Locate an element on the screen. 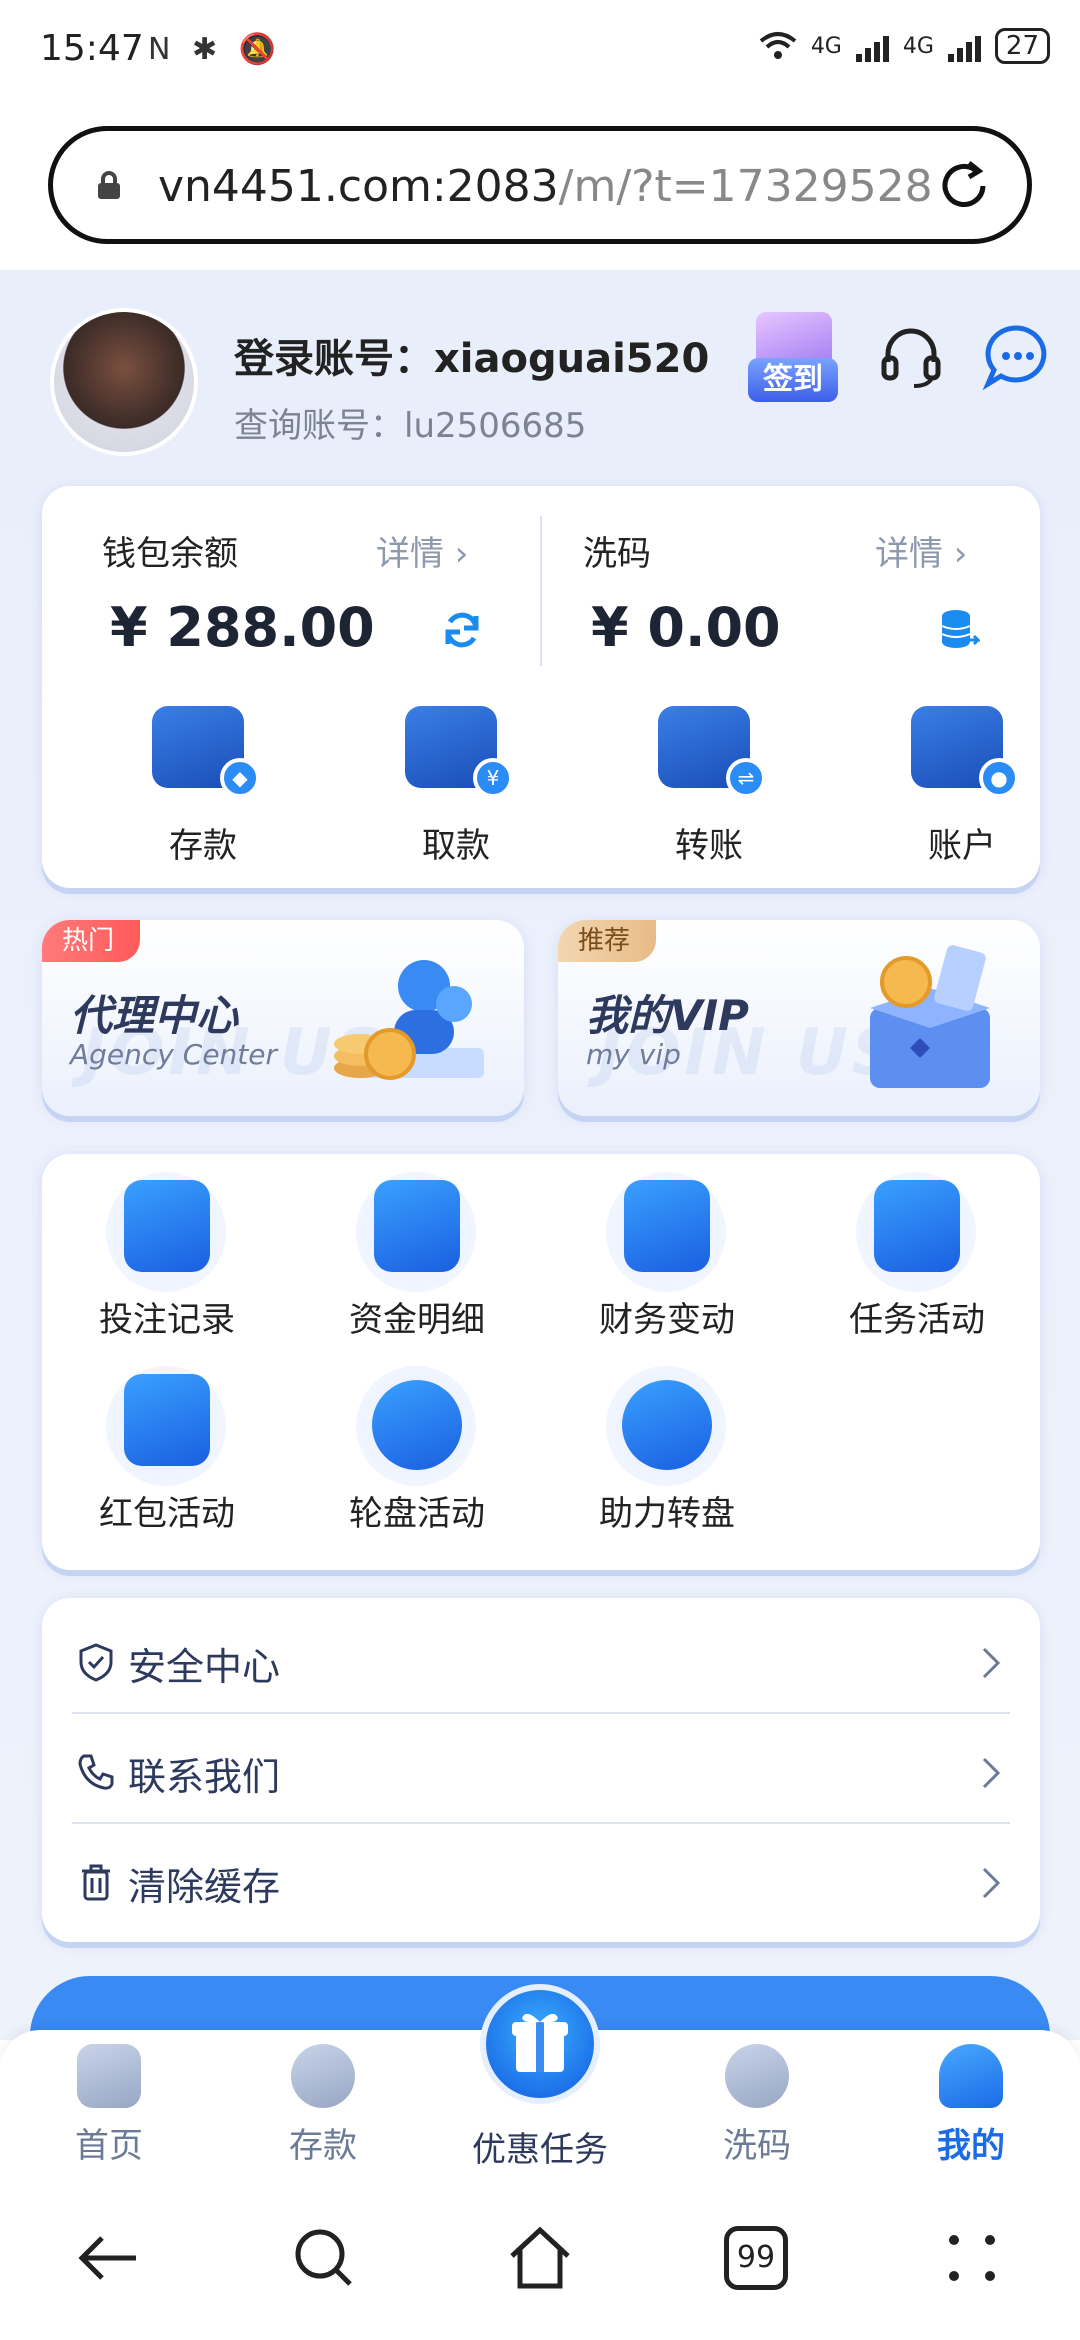  tab-home: 首页 is located at coordinates (109, 2105).